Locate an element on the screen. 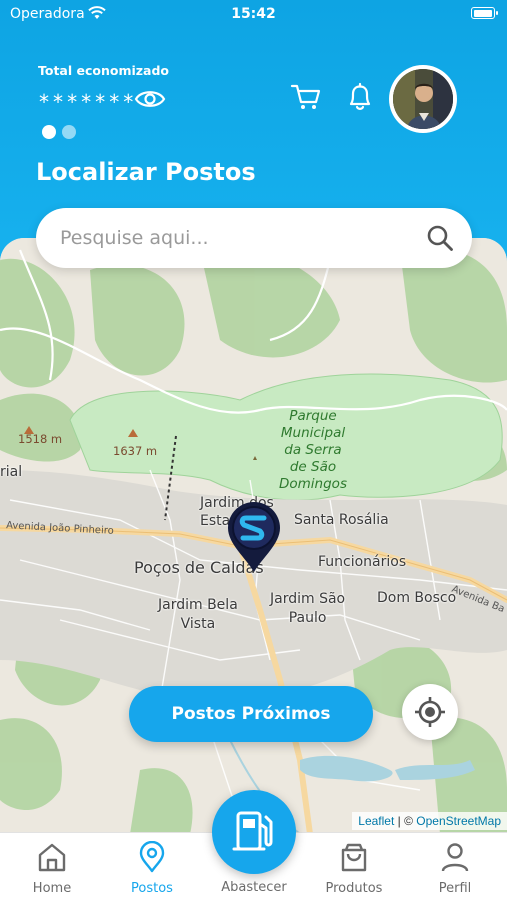  tab-abastecer is located at coordinates (254, 832).